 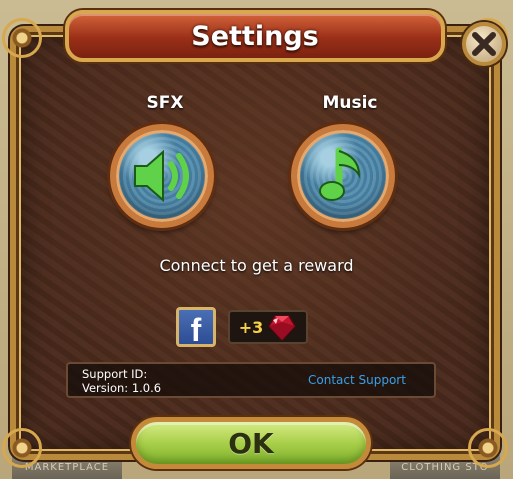 I want to click on connect-reward-text: Connect to get a reward, so click(x=256, y=265).